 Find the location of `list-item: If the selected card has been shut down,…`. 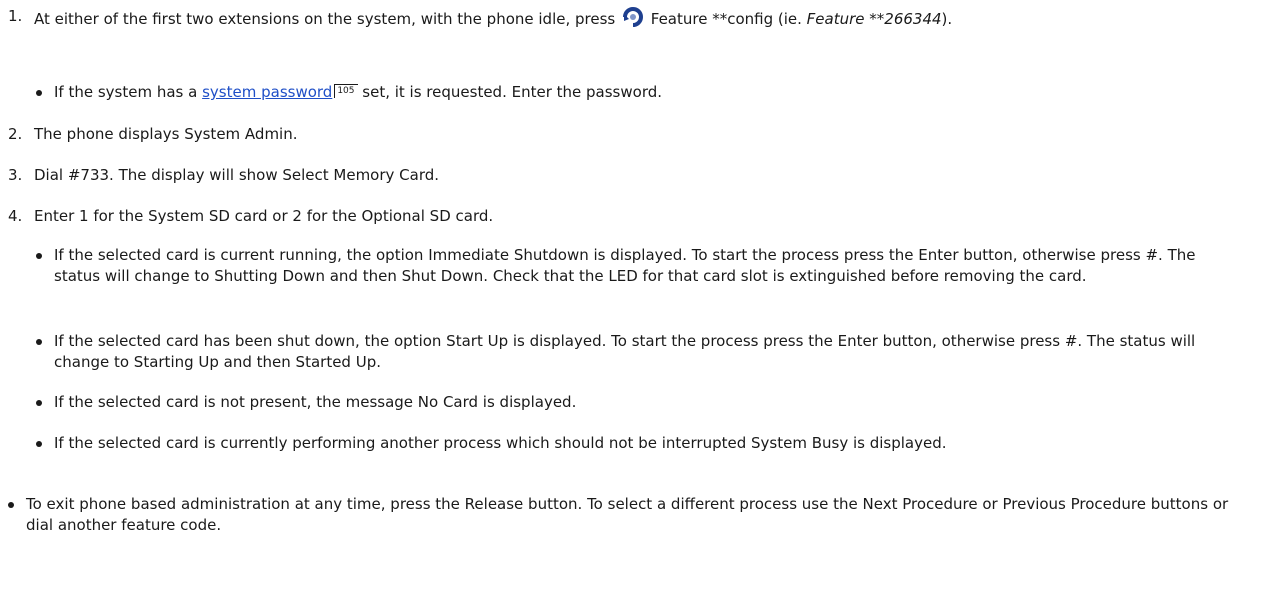

list-item: If the selected card has been shut down,… is located at coordinates (636, 352).